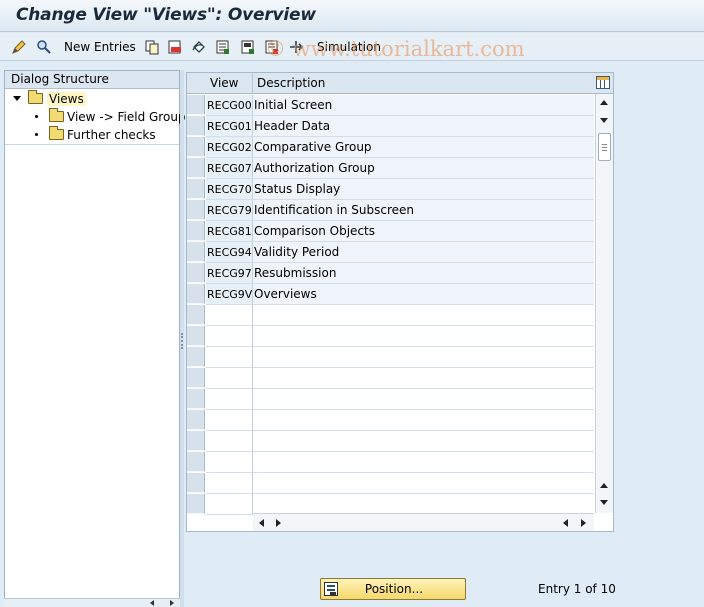 This screenshot has width=704, height=607. Describe the element at coordinates (111, 135) in the screenshot. I see `tree-item-label: Further checks` at that location.